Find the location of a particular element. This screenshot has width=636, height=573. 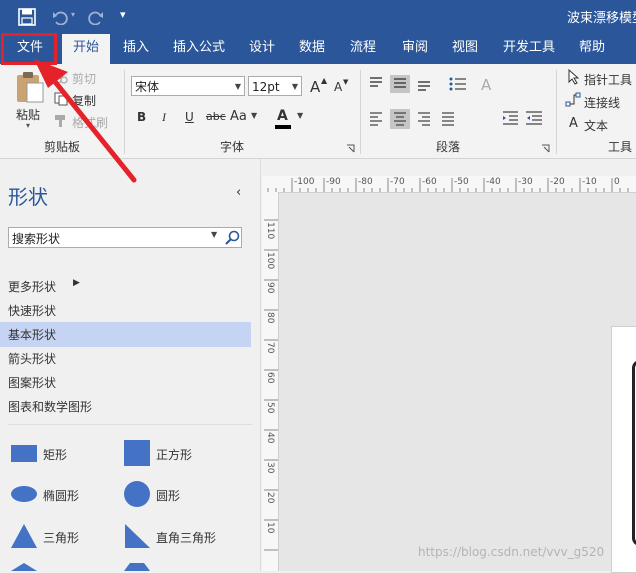

shape-rectangle-label: 矩形 is located at coordinates (55, 454).